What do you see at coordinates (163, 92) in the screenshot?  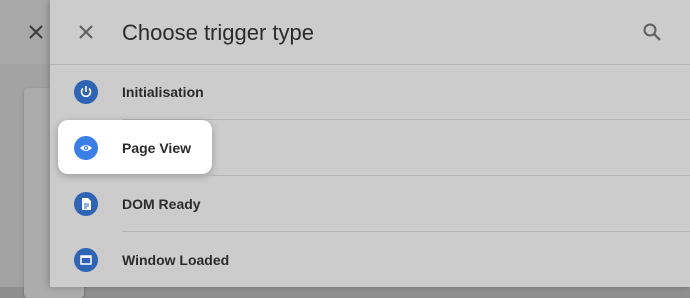 I see `trigger-item-label: Initialisation` at bounding box center [163, 92].